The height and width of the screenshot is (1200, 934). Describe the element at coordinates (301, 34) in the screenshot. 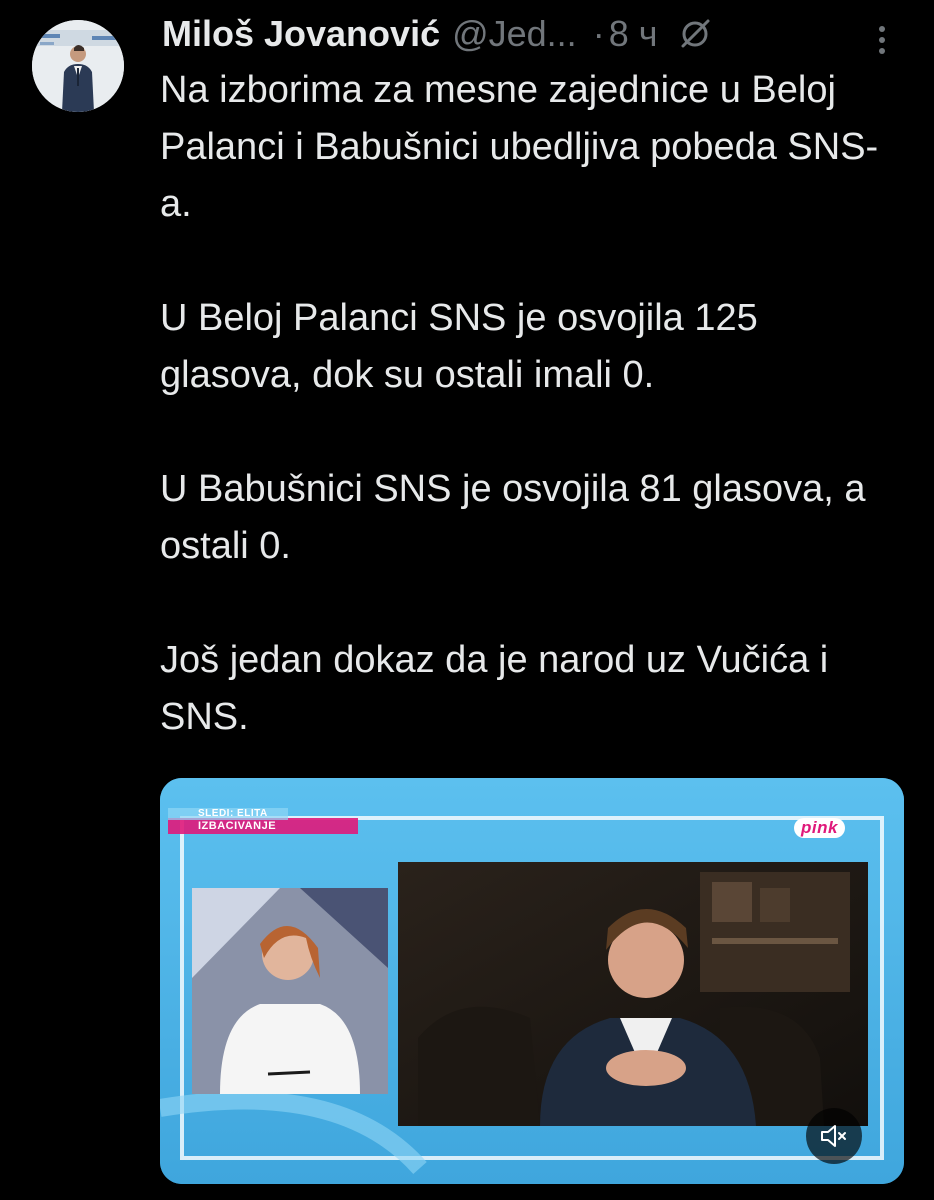

I see `author-name: Miloš Jovanović` at that location.